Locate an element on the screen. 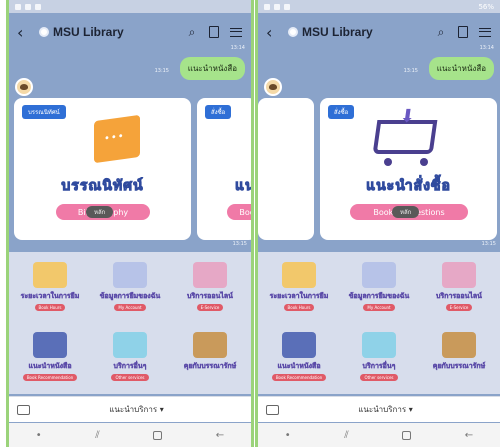 The width and height of the screenshot is (500, 447). frame-border is located at coordinates (252, 223).